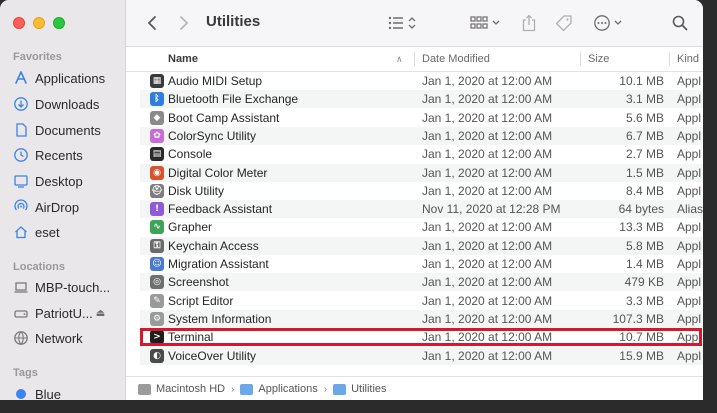  Describe the element at coordinates (233, 21) in the screenshot. I see `window-title: Utilities` at that location.